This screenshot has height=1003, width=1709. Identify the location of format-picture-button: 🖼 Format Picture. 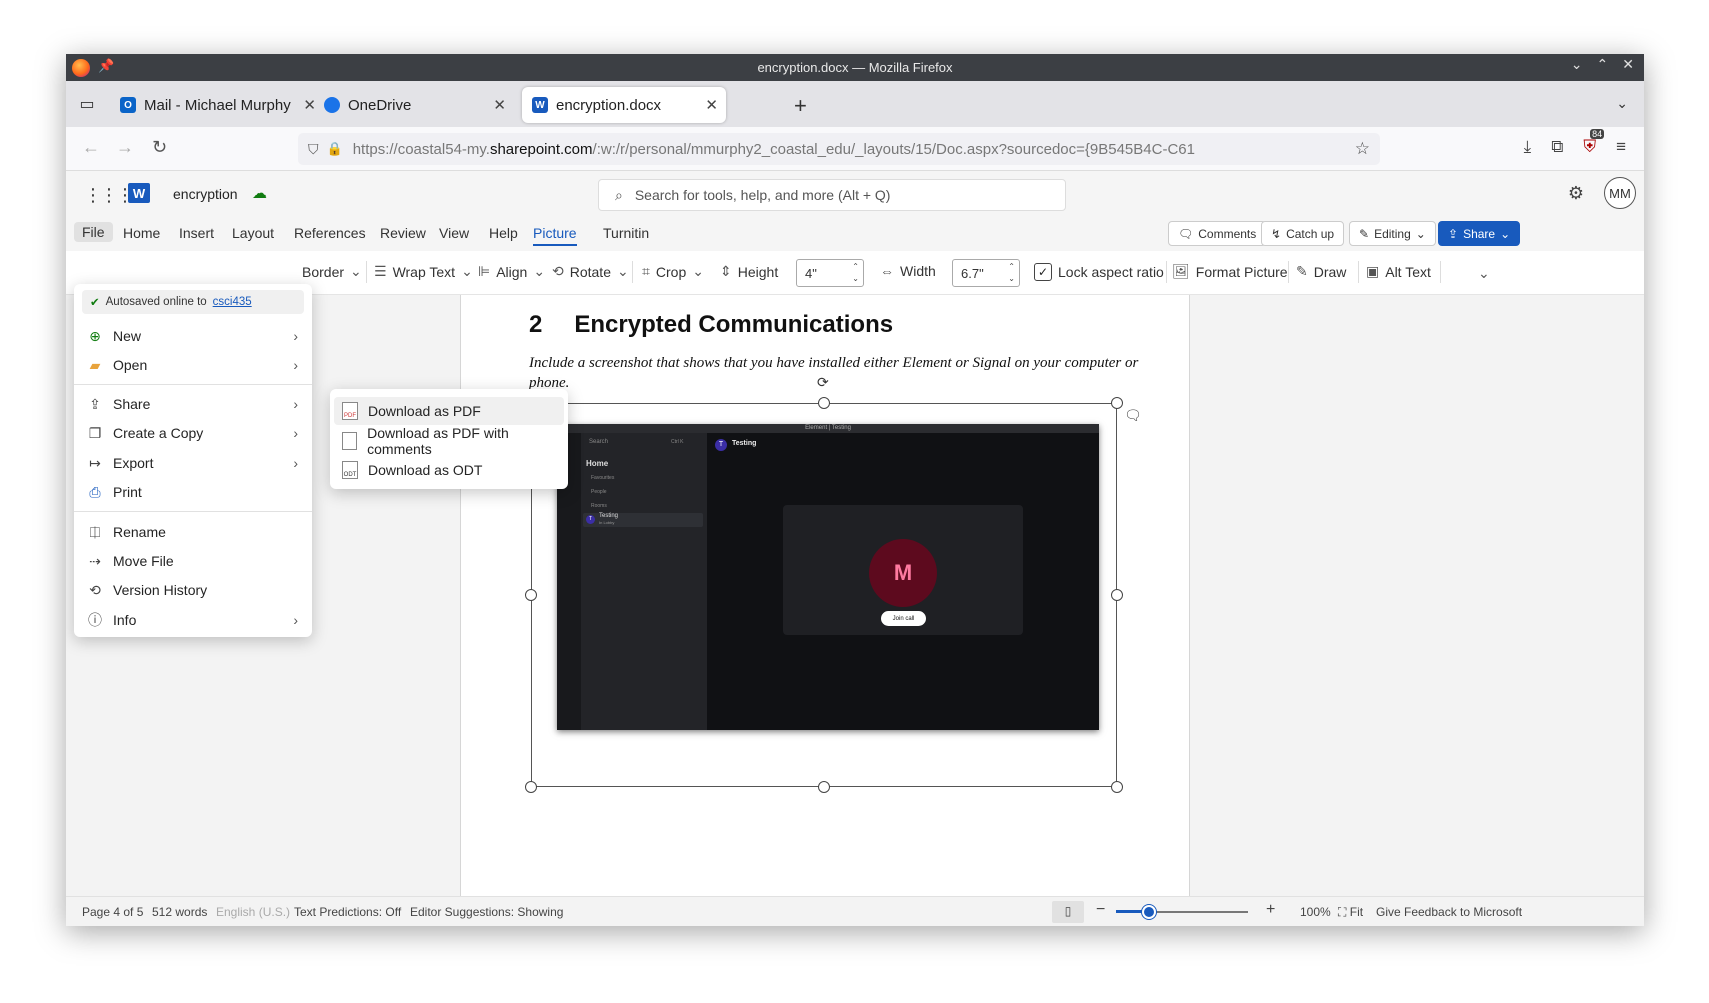
(1230, 271).